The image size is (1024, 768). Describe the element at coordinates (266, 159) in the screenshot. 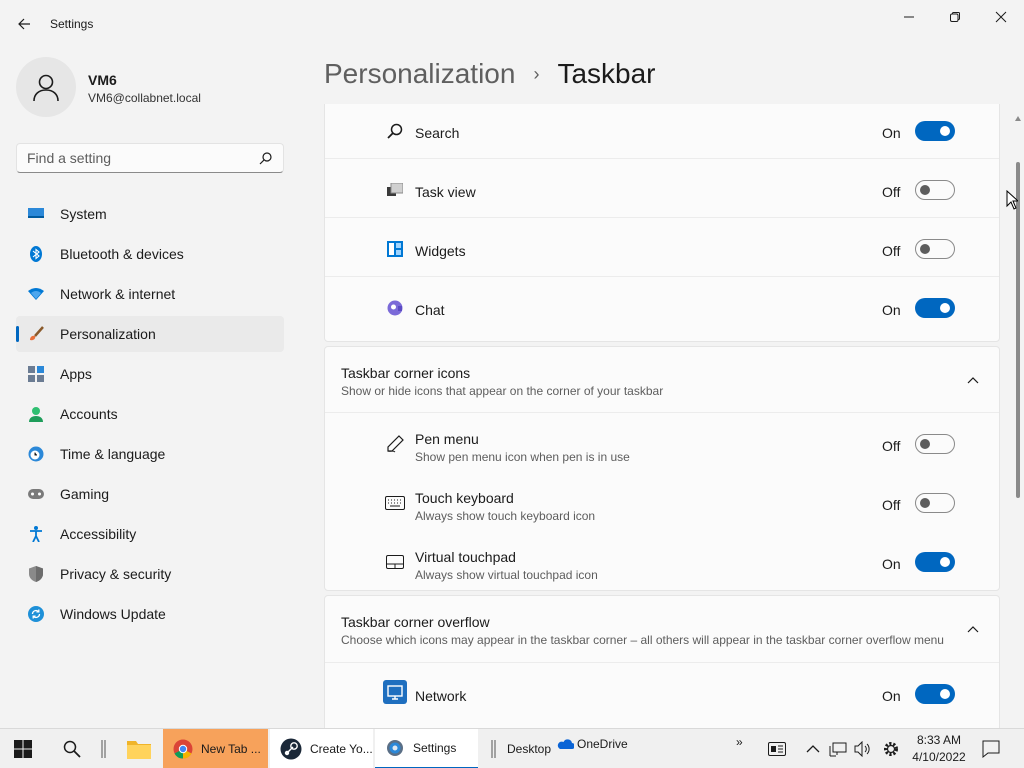

I see `search-icon` at that location.